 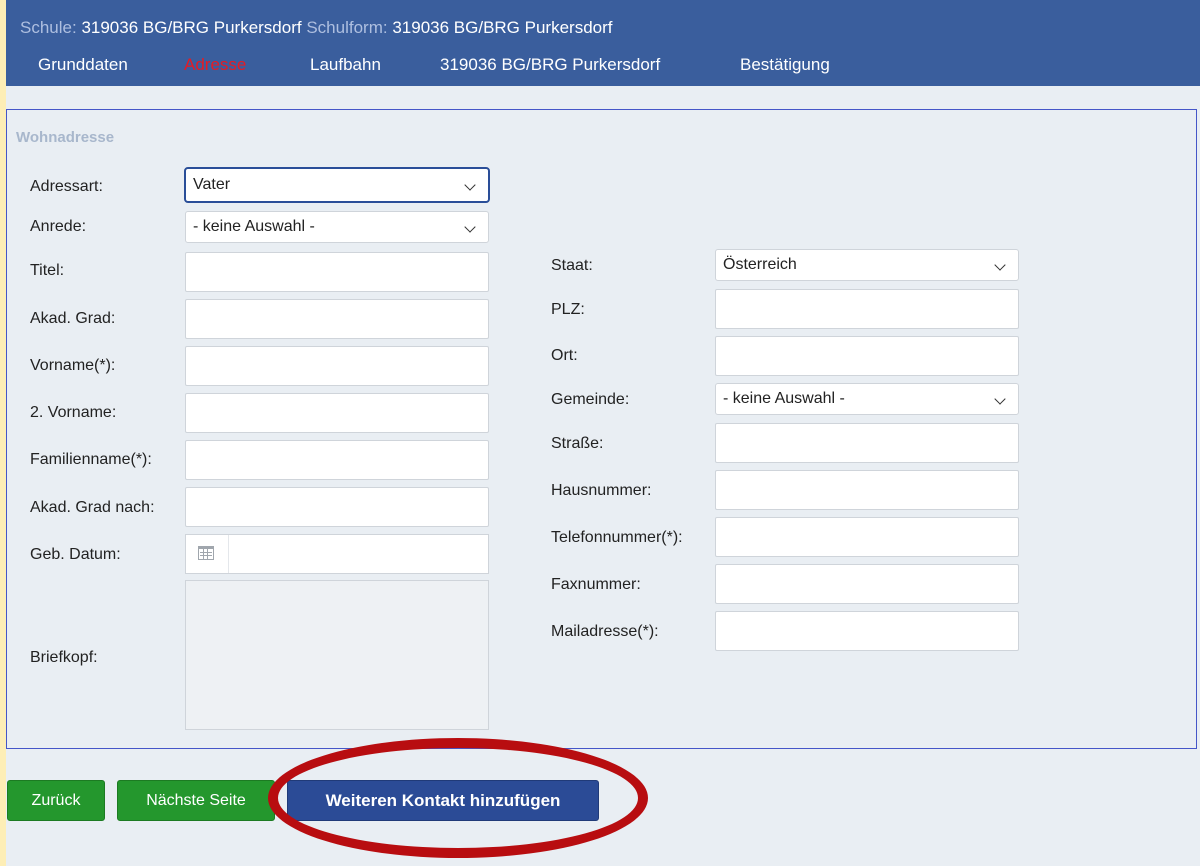 What do you see at coordinates (347, 27) in the screenshot?
I see `schulform-label: Schulform:` at bounding box center [347, 27].